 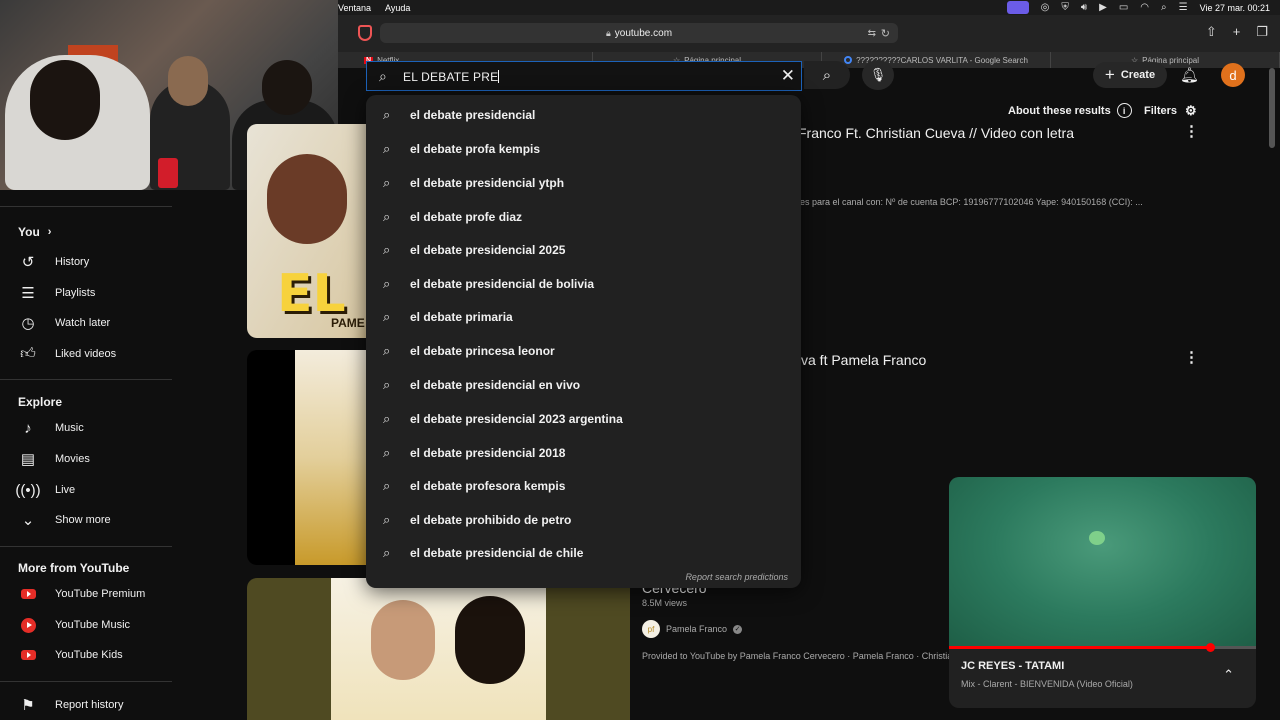 I want to click on brave-shield-icon, so click(x=365, y=33).